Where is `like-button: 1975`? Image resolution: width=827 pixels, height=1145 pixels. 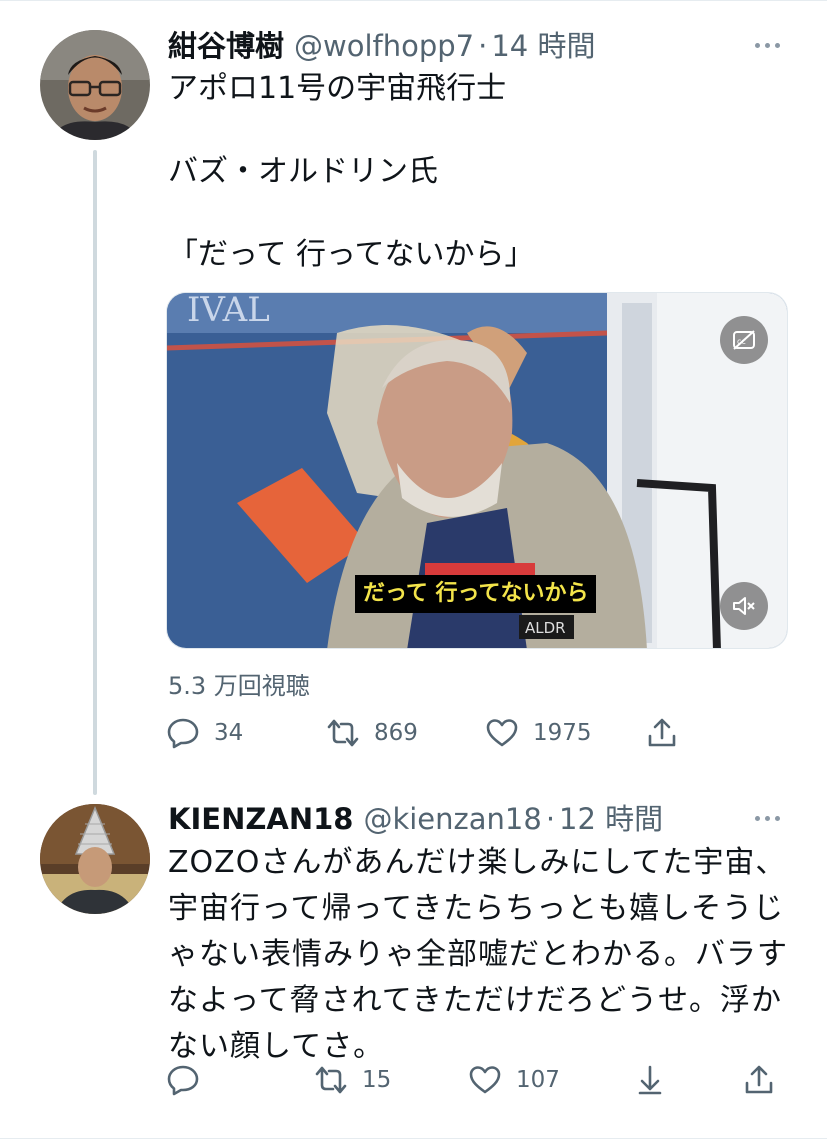
like-button: 1975 is located at coordinates (538, 733).